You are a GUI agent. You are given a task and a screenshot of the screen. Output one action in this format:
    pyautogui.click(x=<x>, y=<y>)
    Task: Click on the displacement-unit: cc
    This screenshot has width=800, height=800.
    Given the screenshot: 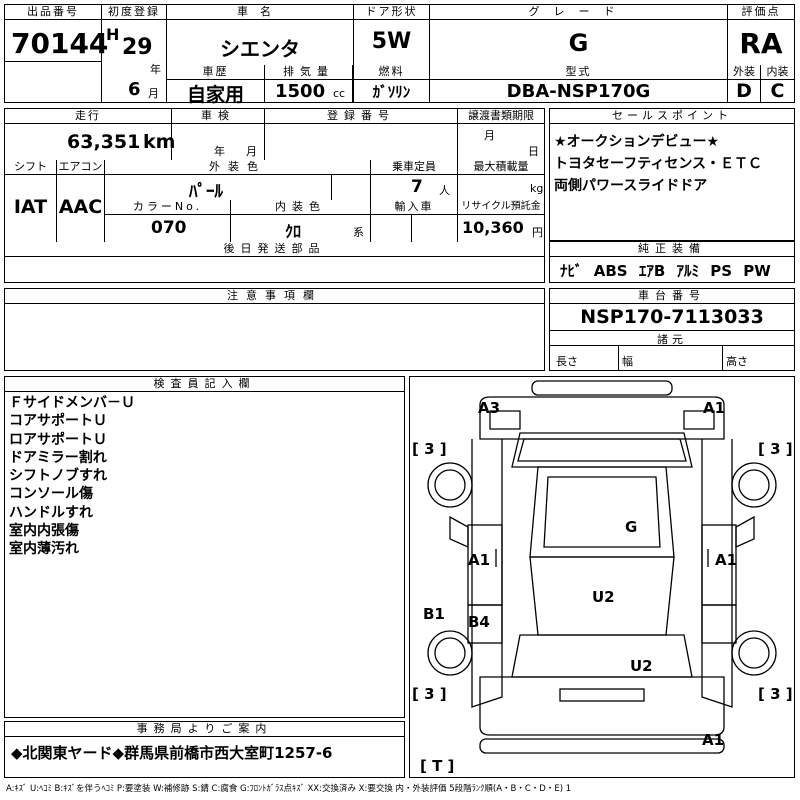 What is the action you would take?
    pyautogui.click(x=339, y=93)
    